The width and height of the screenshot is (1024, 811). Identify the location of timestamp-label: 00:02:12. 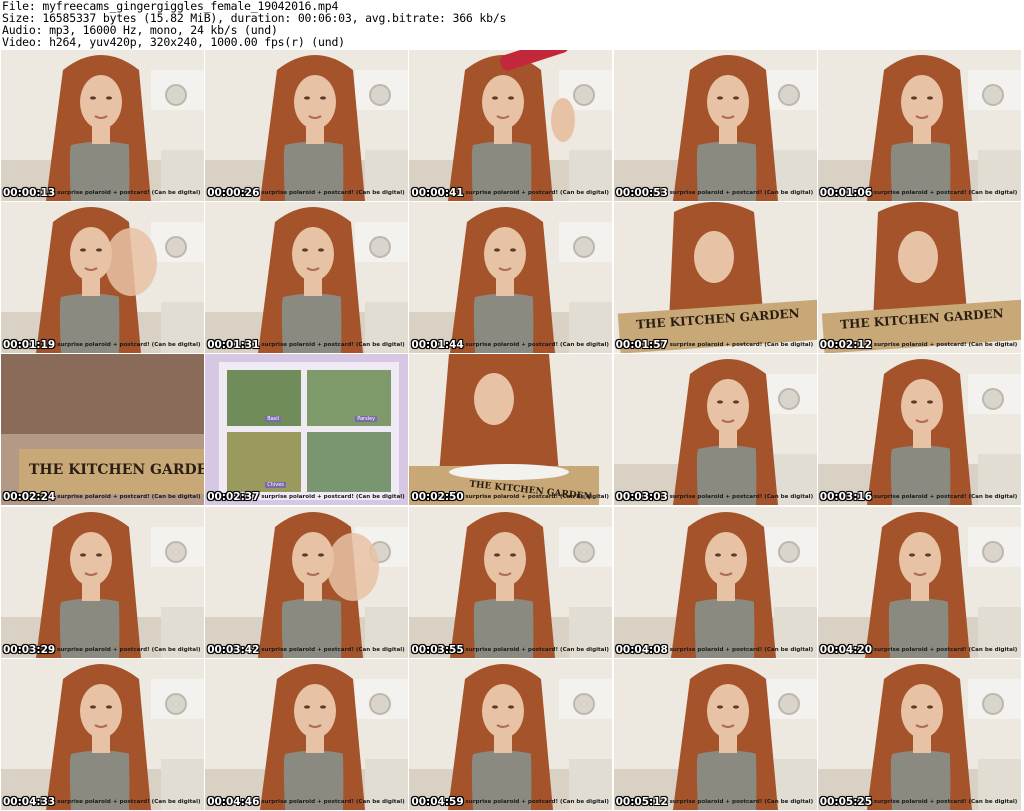
(846, 345).